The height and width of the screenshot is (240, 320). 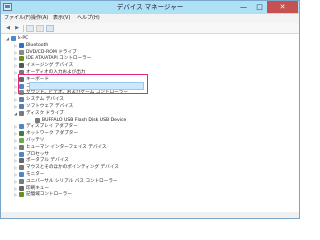 What do you see at coordinates (13, 38) in the screenshot?
I see `computer-icon` at bounding box center [13, 38].